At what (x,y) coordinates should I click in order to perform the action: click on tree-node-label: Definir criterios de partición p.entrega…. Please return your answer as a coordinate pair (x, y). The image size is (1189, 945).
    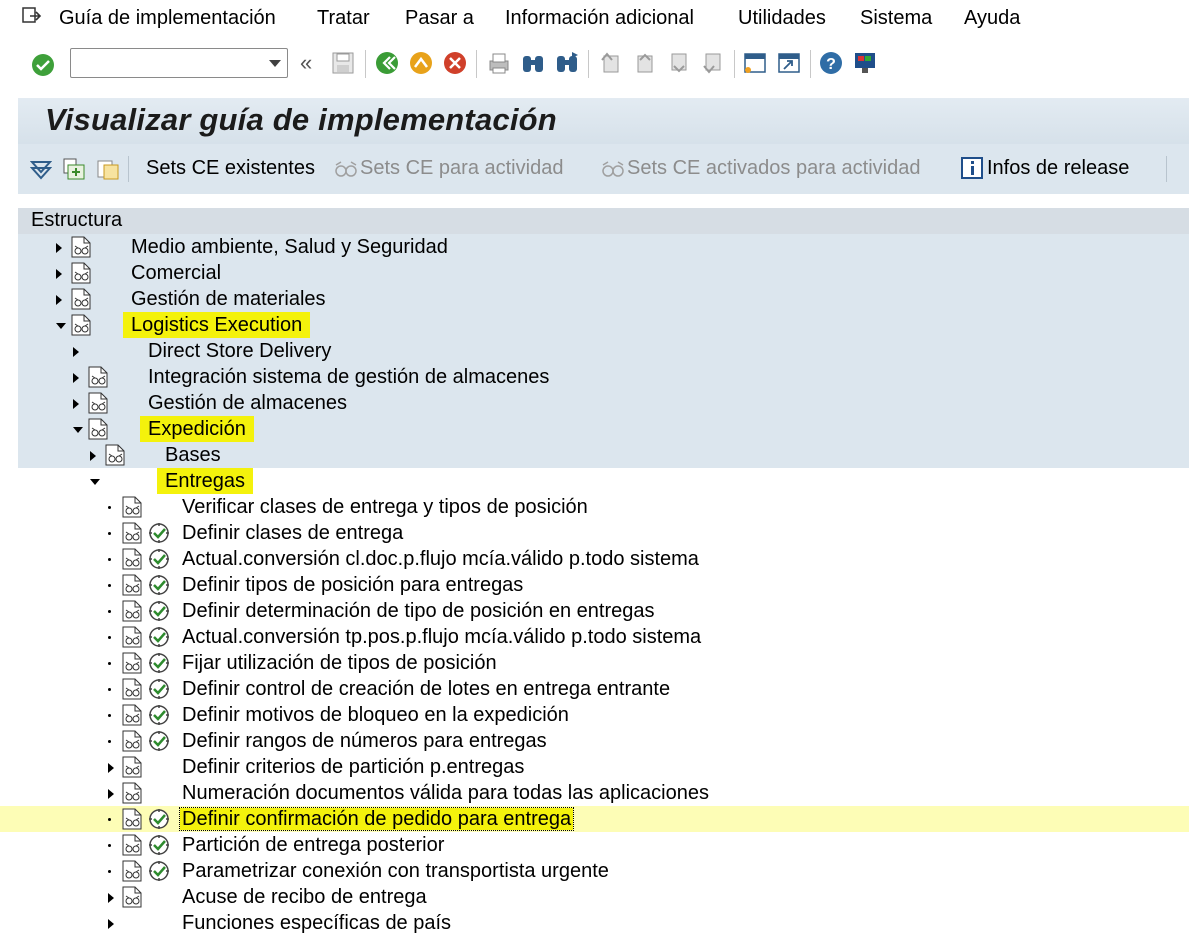
    Looking at the image, I should click on (353, 767).